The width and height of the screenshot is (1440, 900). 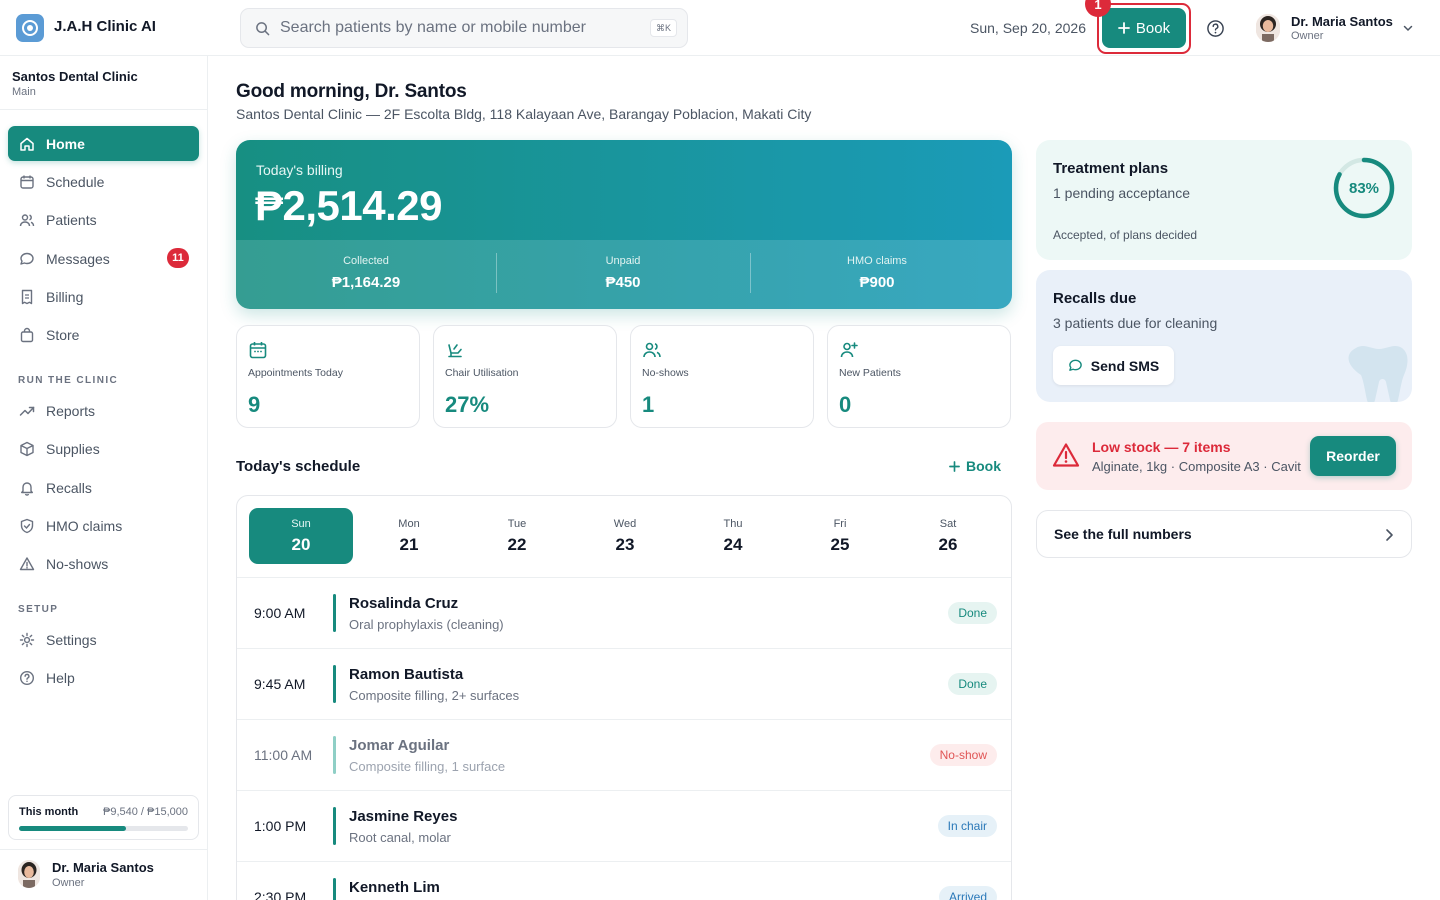 What do you see at coordinates (103, 448) in the screenshot?
I see `sidebar-item-supplies: Supplies` at bounding box center [103, 448].